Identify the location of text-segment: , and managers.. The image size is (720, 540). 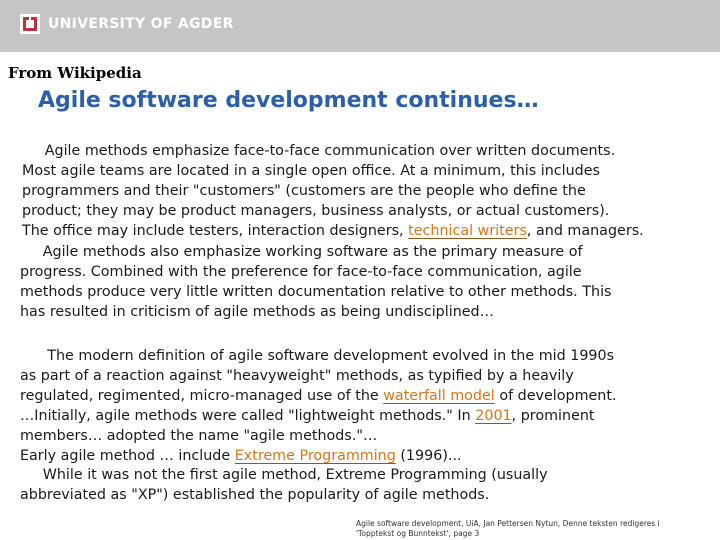
(585, 231).